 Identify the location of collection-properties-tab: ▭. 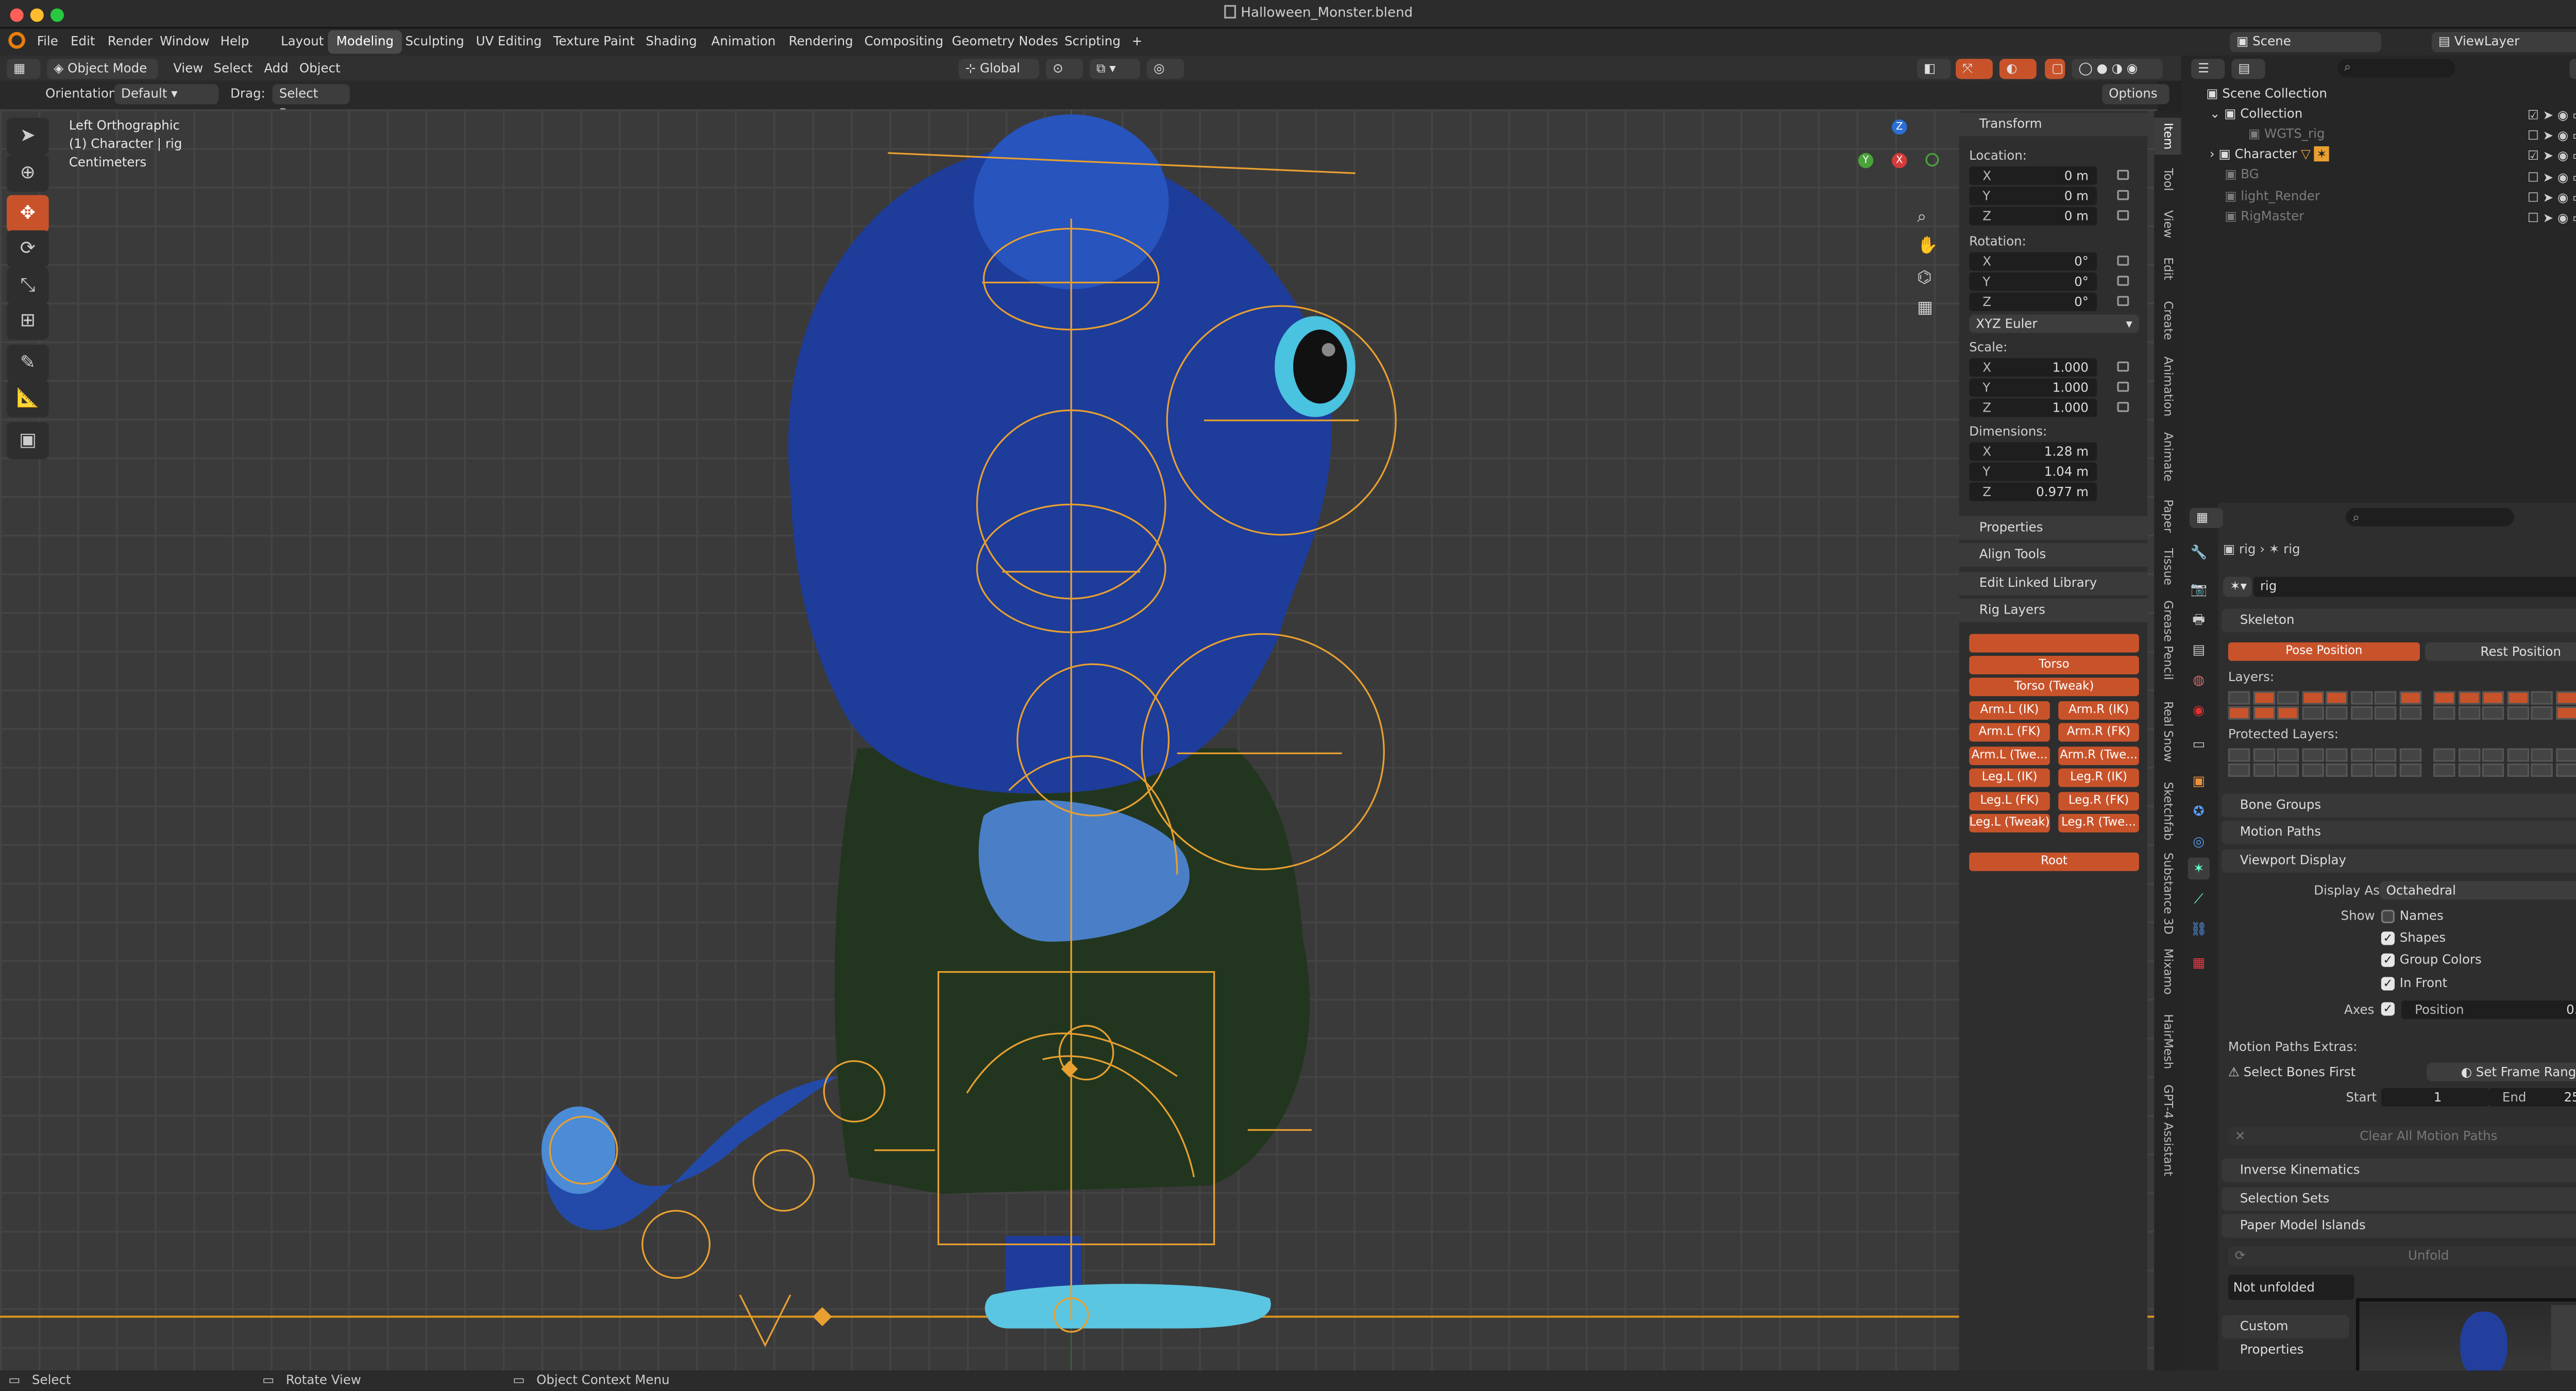
(2199, 744).